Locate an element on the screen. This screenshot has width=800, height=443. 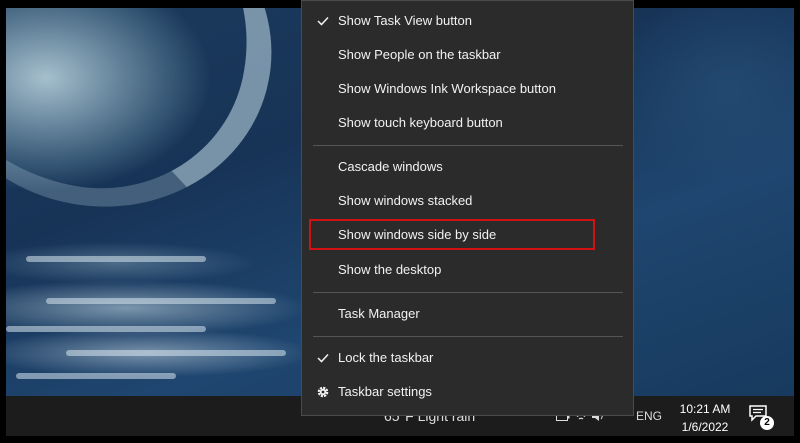
menu-item-task-manager: Task Manager is located at coordinates (467, 314).